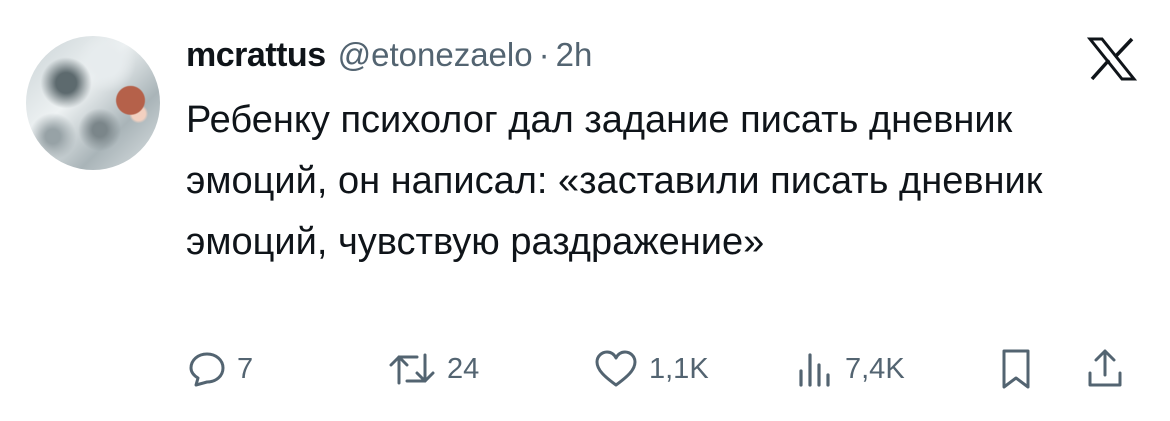 The image size is (1170, 421). What do you see at coordinates (679, 368) in the screenshot?
I see `like-count: 1,1K` at bounding box center [679, 368].